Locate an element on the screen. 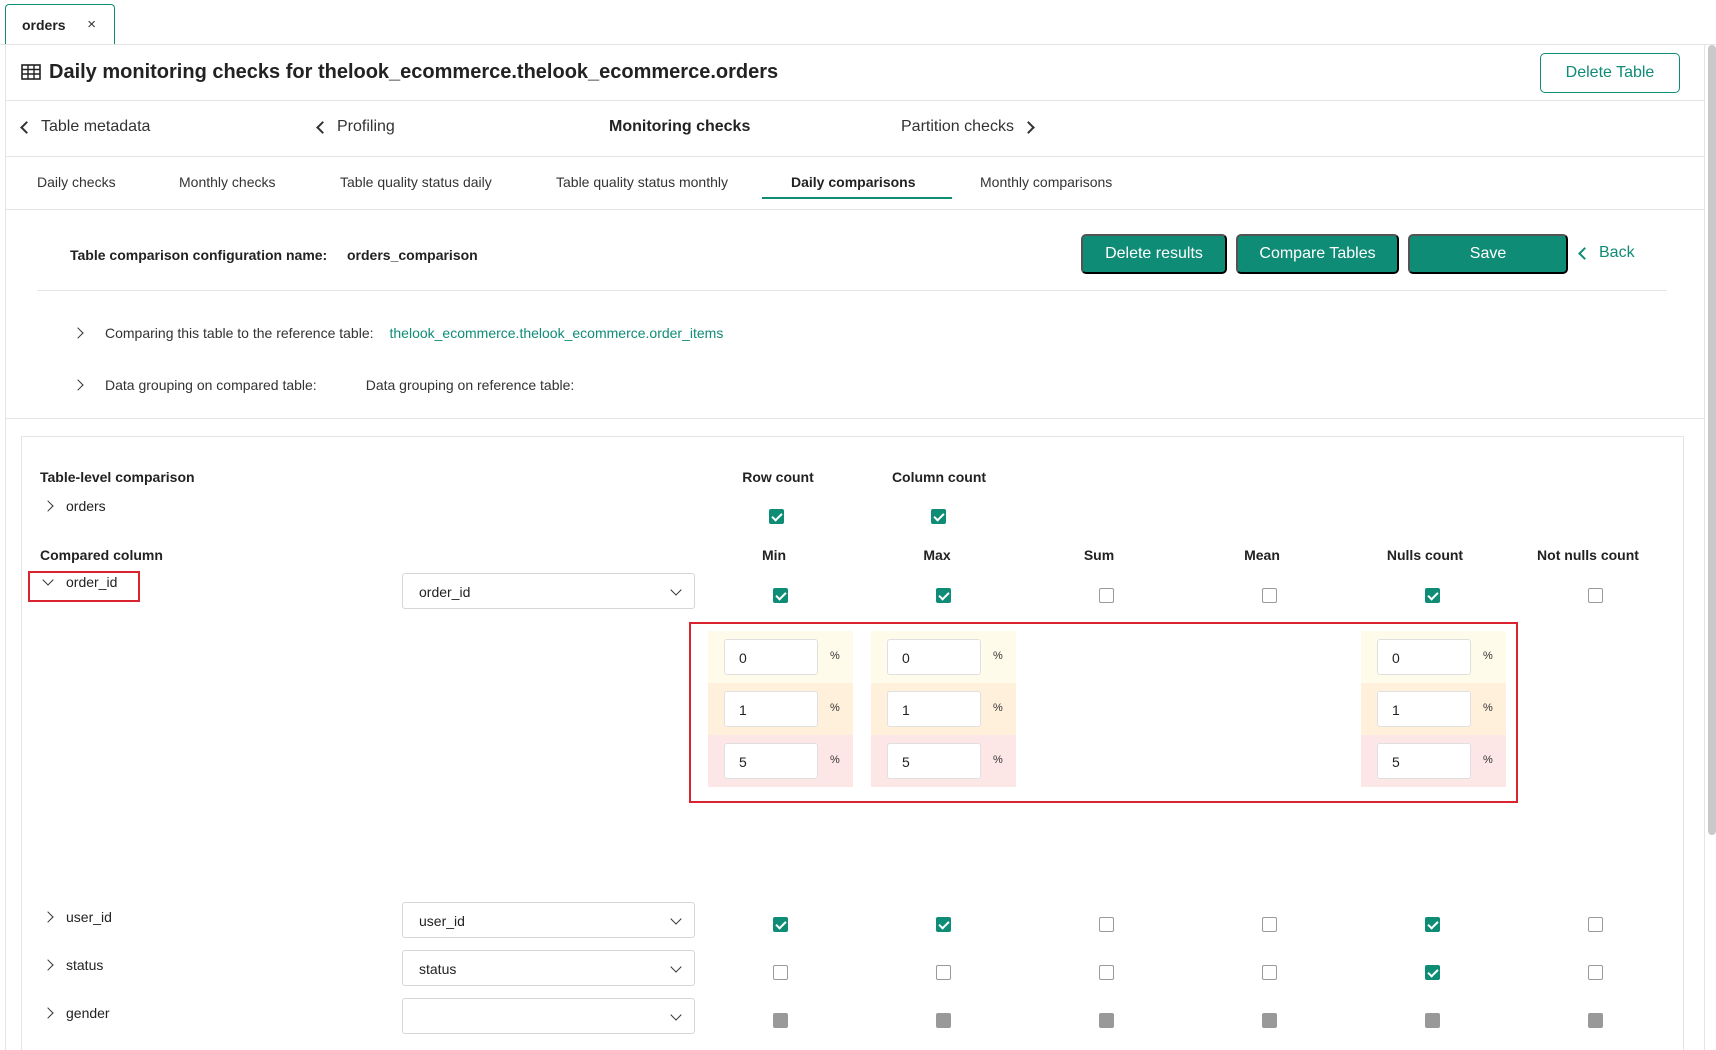 The width and height of the screenshot is (1716, 1050). max-error-input: 1 is located at coordinates (934, 709).